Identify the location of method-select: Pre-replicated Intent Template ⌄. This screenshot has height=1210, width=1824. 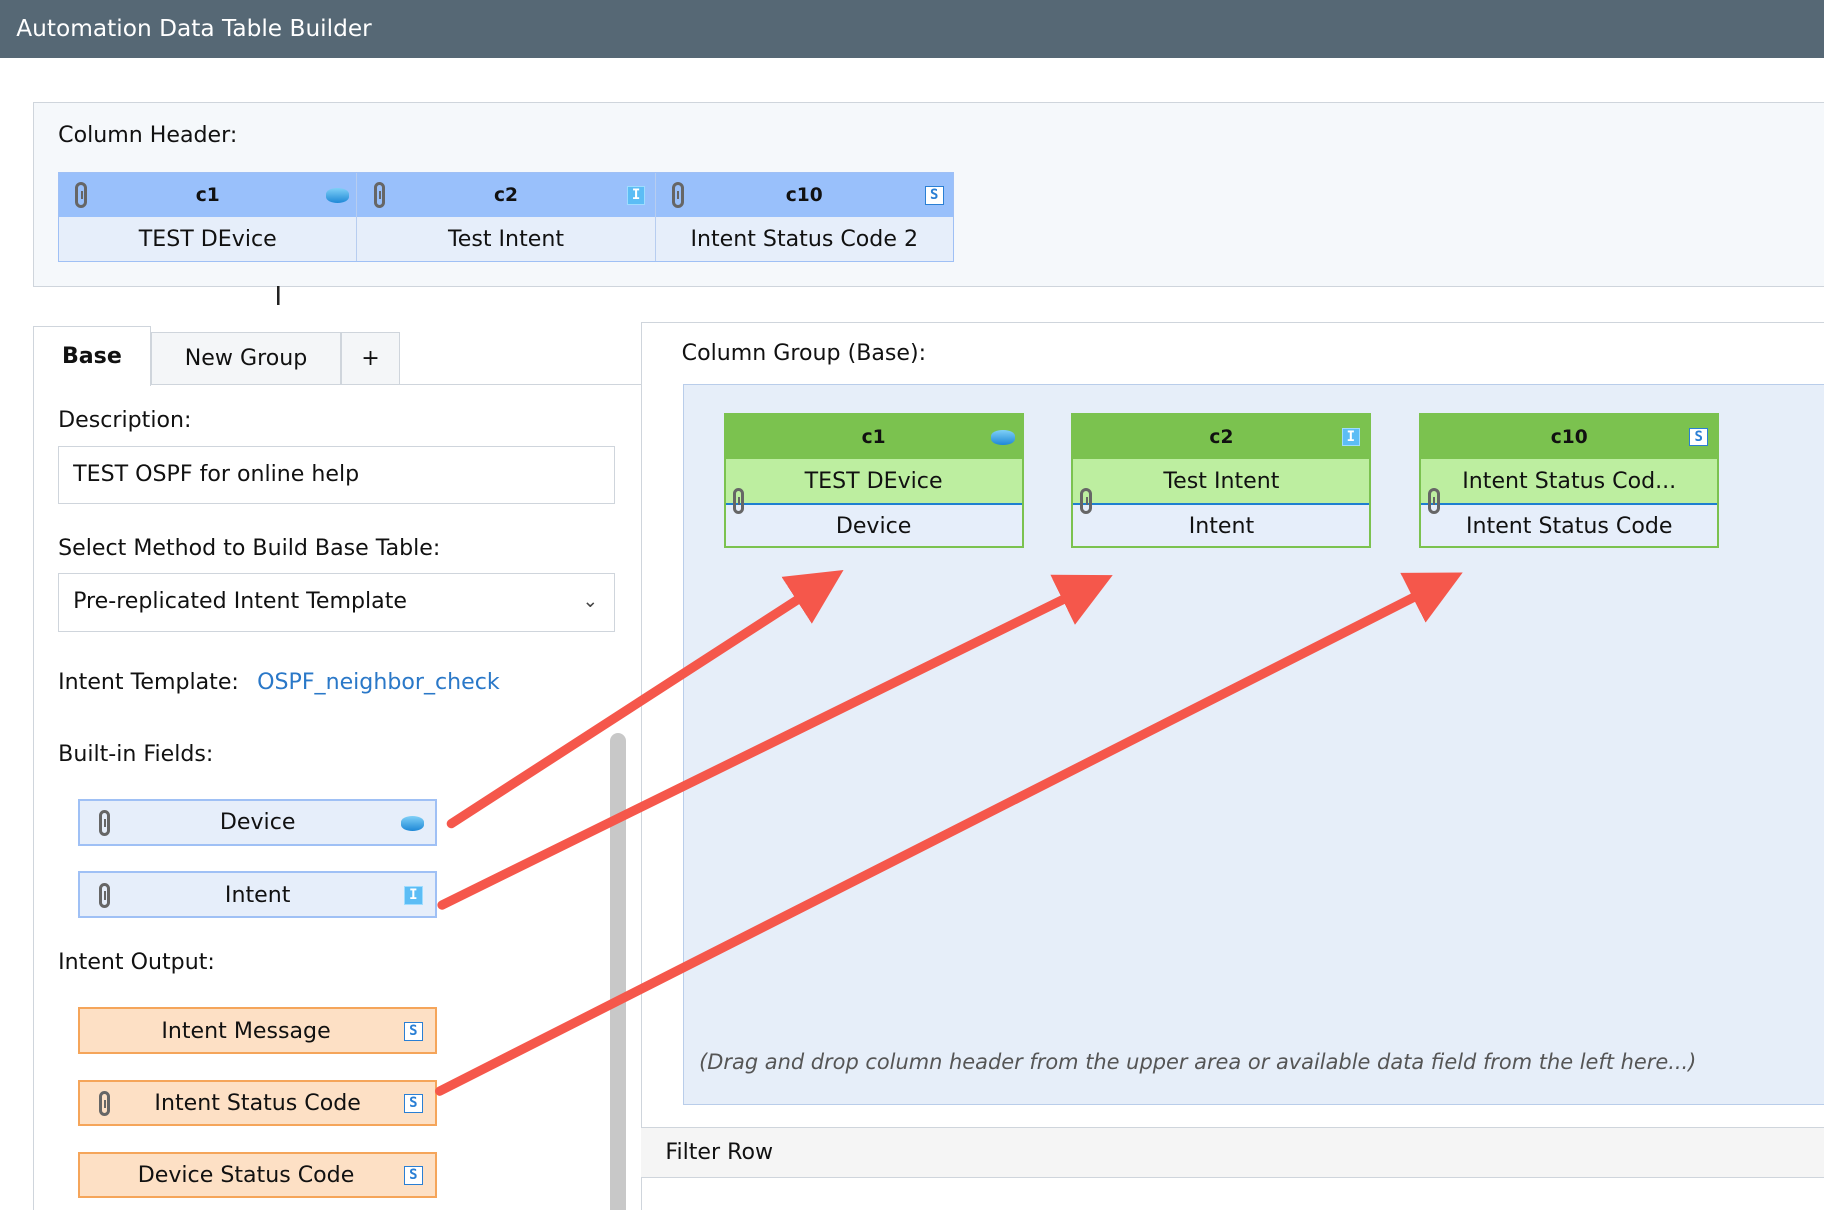
(337, 602).